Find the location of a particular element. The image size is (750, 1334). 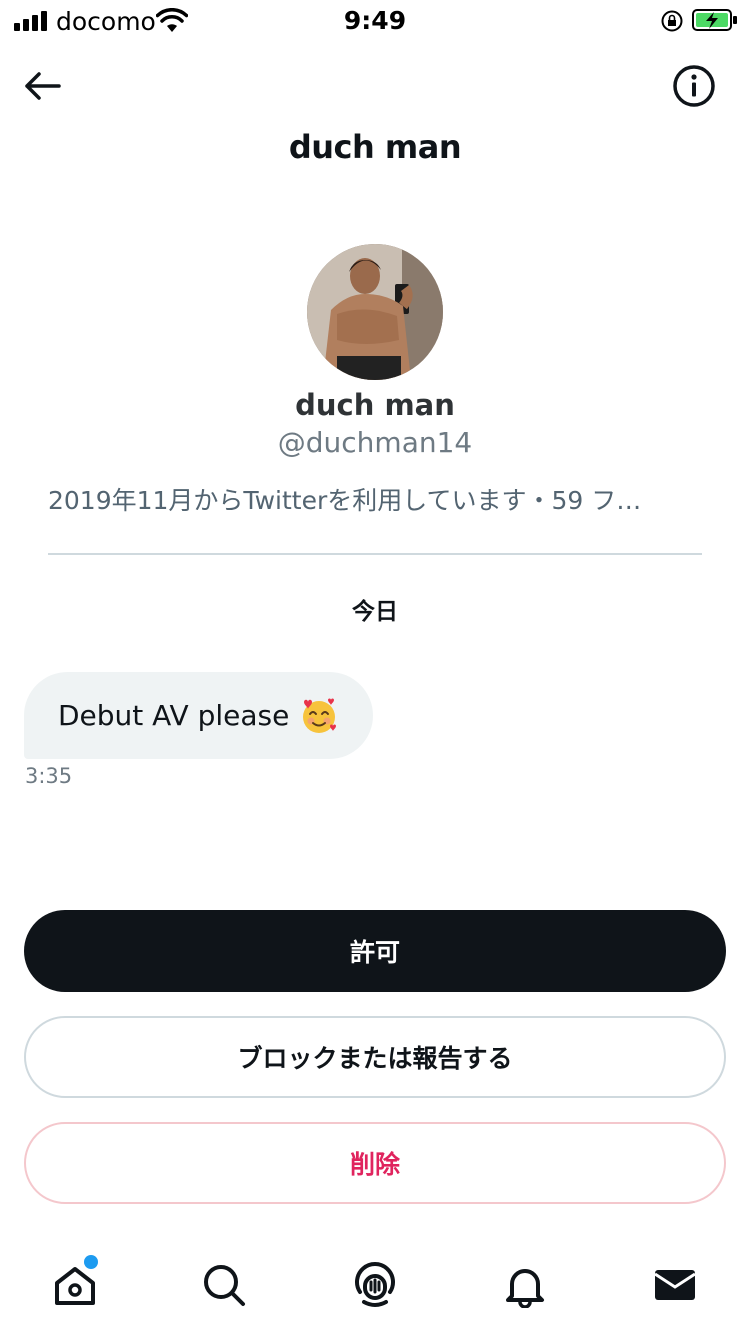

back-arrow-icon is located at coordinates (43, 86).